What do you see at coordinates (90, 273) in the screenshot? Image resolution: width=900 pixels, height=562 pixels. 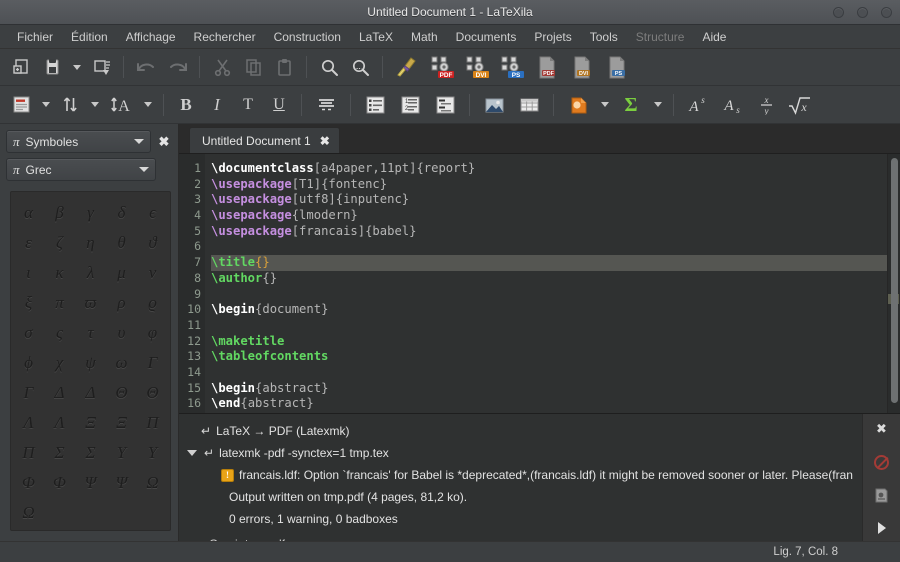 I see `symbol-cell: λ` at bounding box center [90, 273].